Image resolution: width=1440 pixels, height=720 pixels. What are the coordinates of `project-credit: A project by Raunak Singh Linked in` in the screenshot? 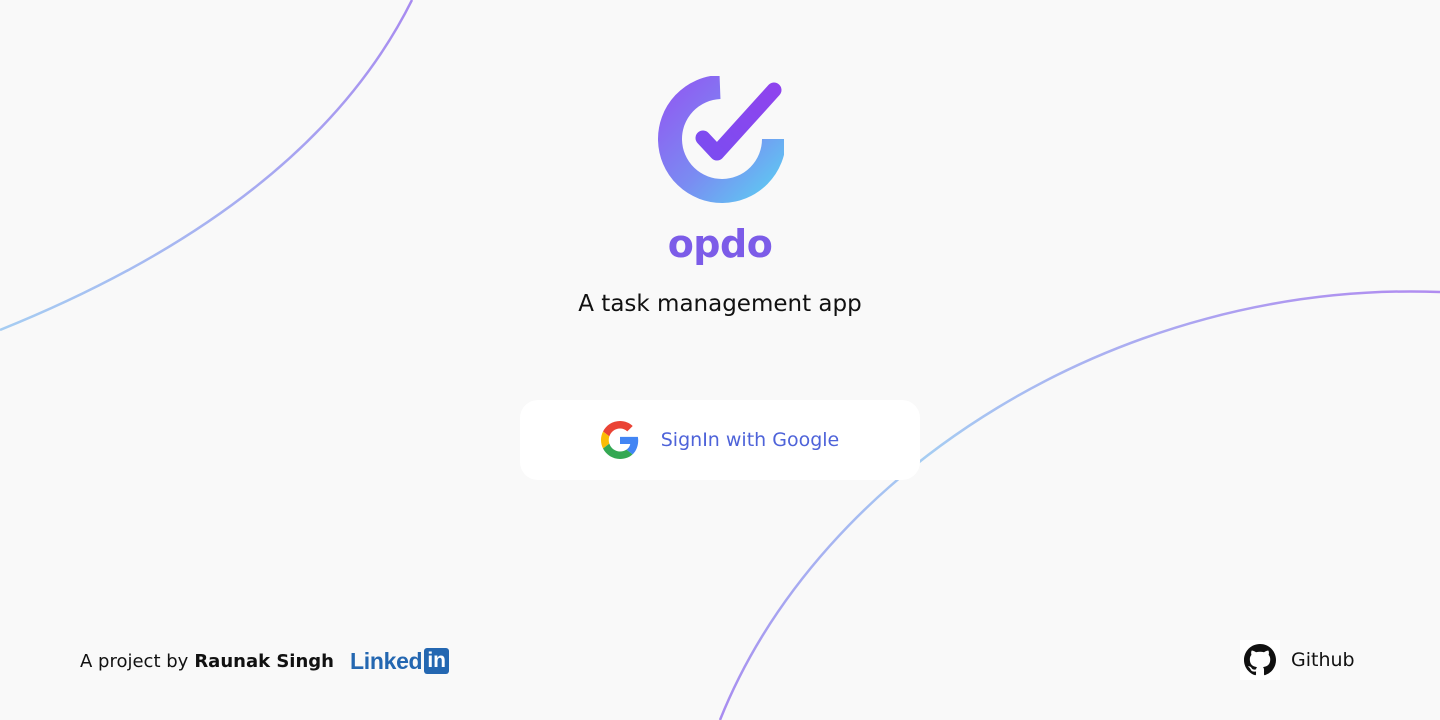 It's located at (264, 661).